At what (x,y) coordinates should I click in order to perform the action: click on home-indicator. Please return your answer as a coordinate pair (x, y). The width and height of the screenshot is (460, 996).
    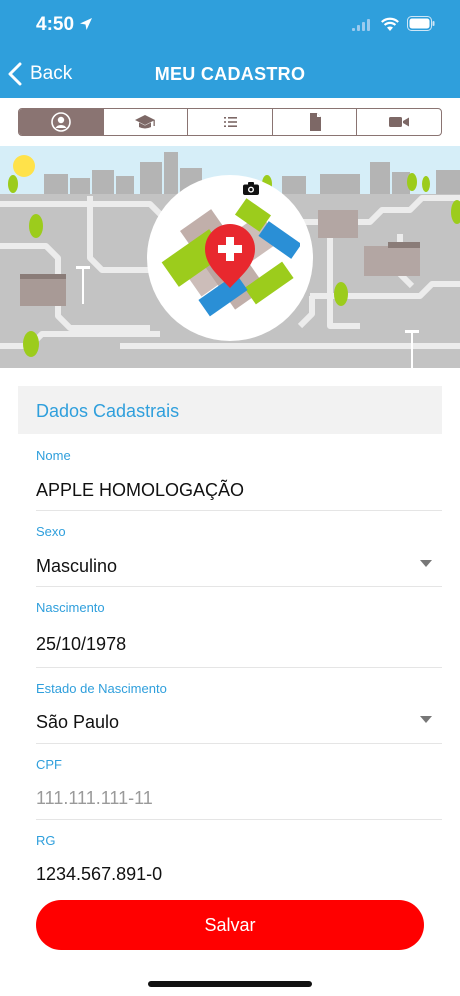
    Looking at the image, I should click on (230, 984).